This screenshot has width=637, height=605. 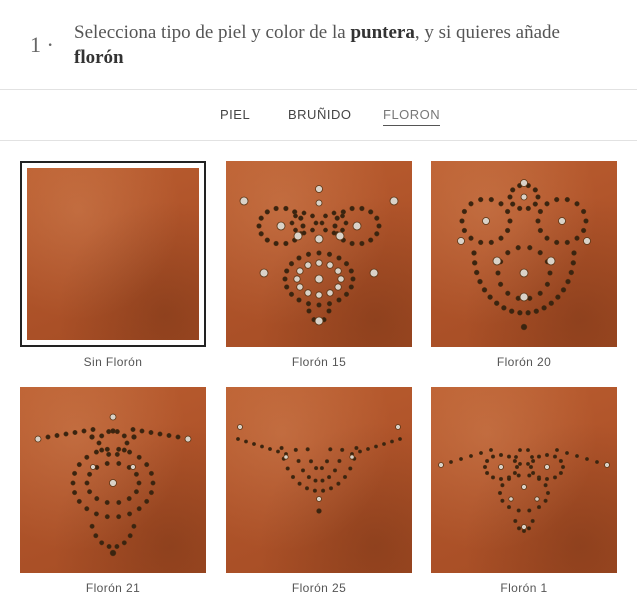 I want to click on title-text-2: , y si quieres añade, so click(x=487, y=32).